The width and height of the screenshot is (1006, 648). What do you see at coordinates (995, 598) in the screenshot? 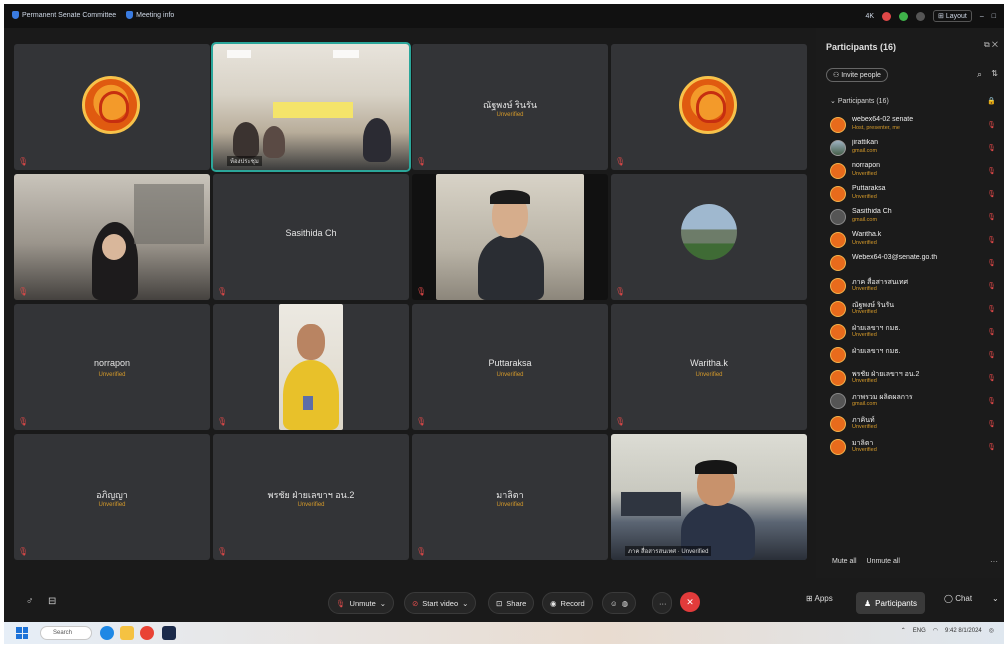
I see `overflow-icon: ⌄` at bounding box center [995, 598].